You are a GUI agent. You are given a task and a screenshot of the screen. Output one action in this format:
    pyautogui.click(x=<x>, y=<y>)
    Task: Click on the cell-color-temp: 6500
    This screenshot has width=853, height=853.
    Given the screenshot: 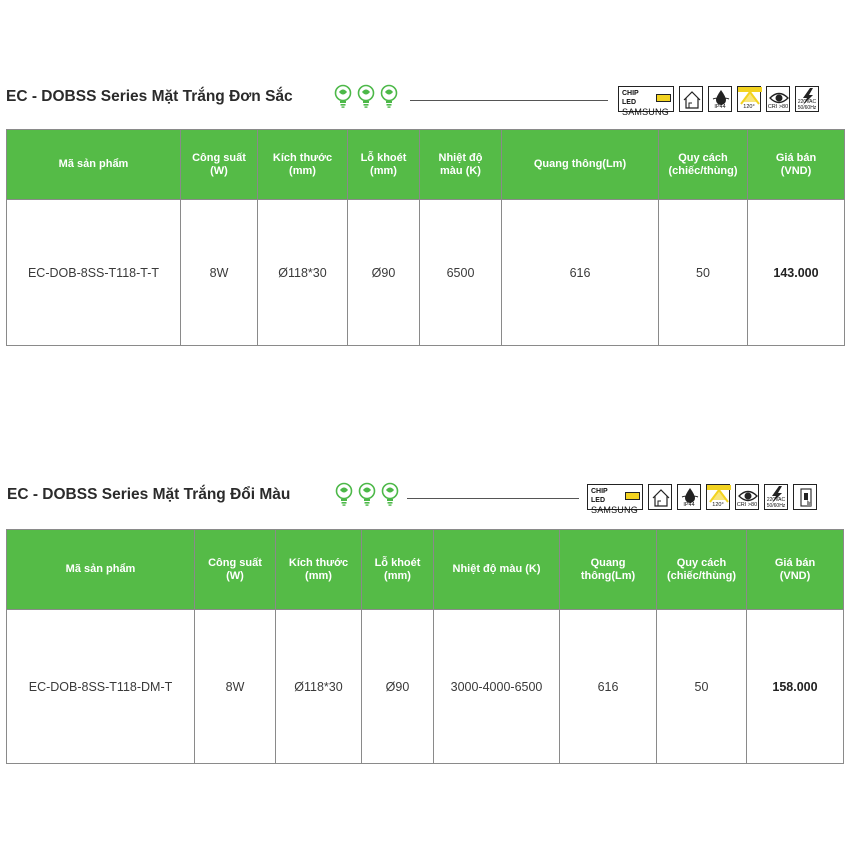 What is the action you would take?
    pyautogui.click(x=460, y=272)
    